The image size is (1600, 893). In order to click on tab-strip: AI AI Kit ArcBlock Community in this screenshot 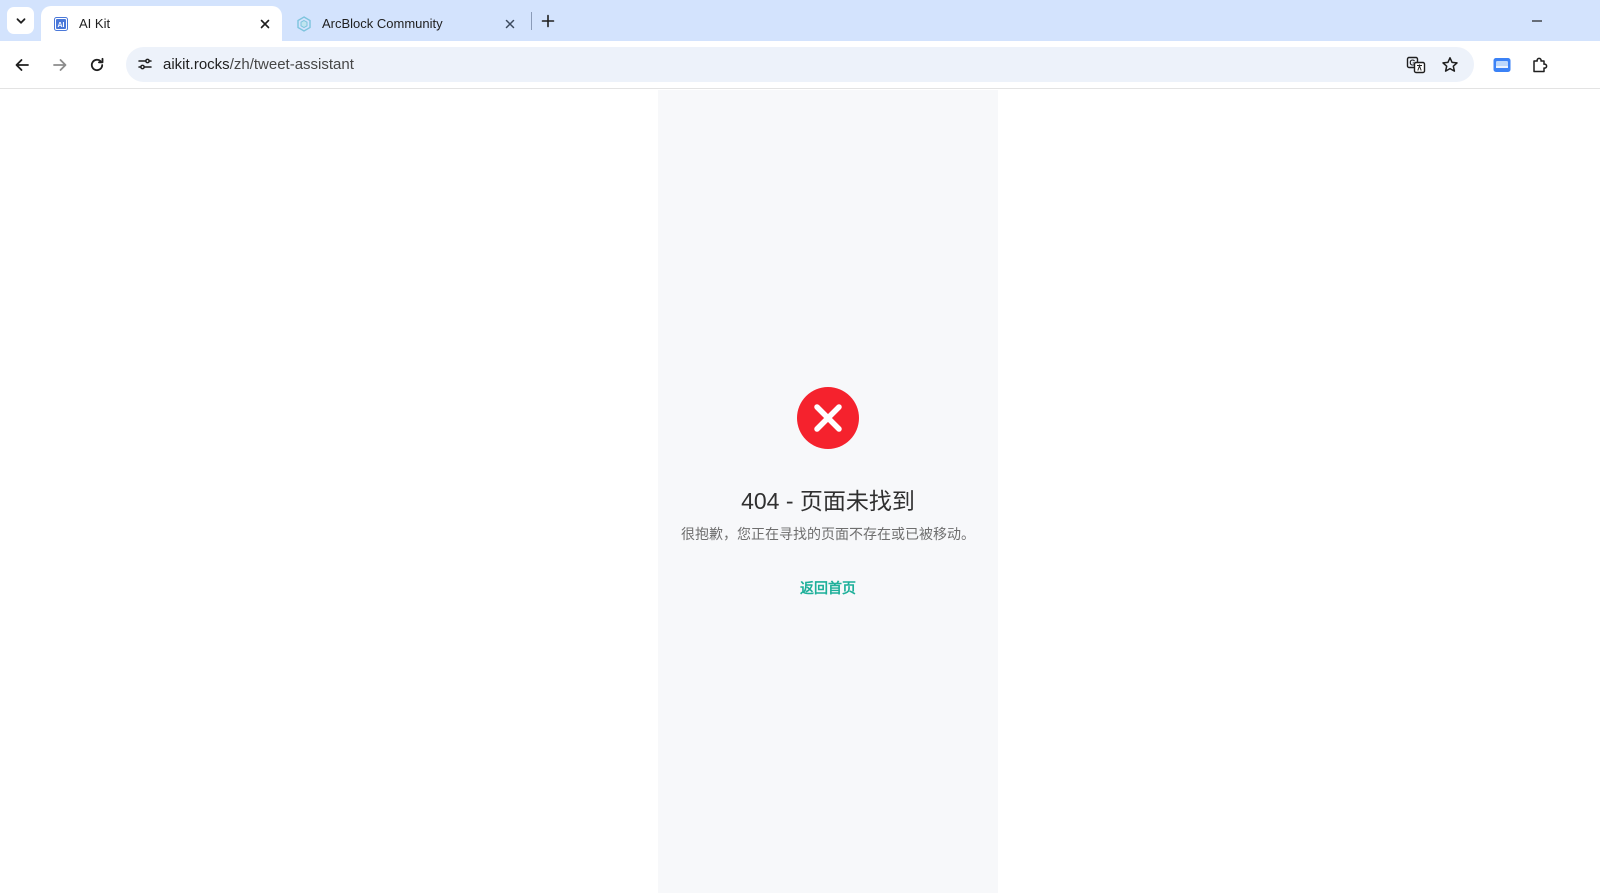, I will do `click(800, 20)`.